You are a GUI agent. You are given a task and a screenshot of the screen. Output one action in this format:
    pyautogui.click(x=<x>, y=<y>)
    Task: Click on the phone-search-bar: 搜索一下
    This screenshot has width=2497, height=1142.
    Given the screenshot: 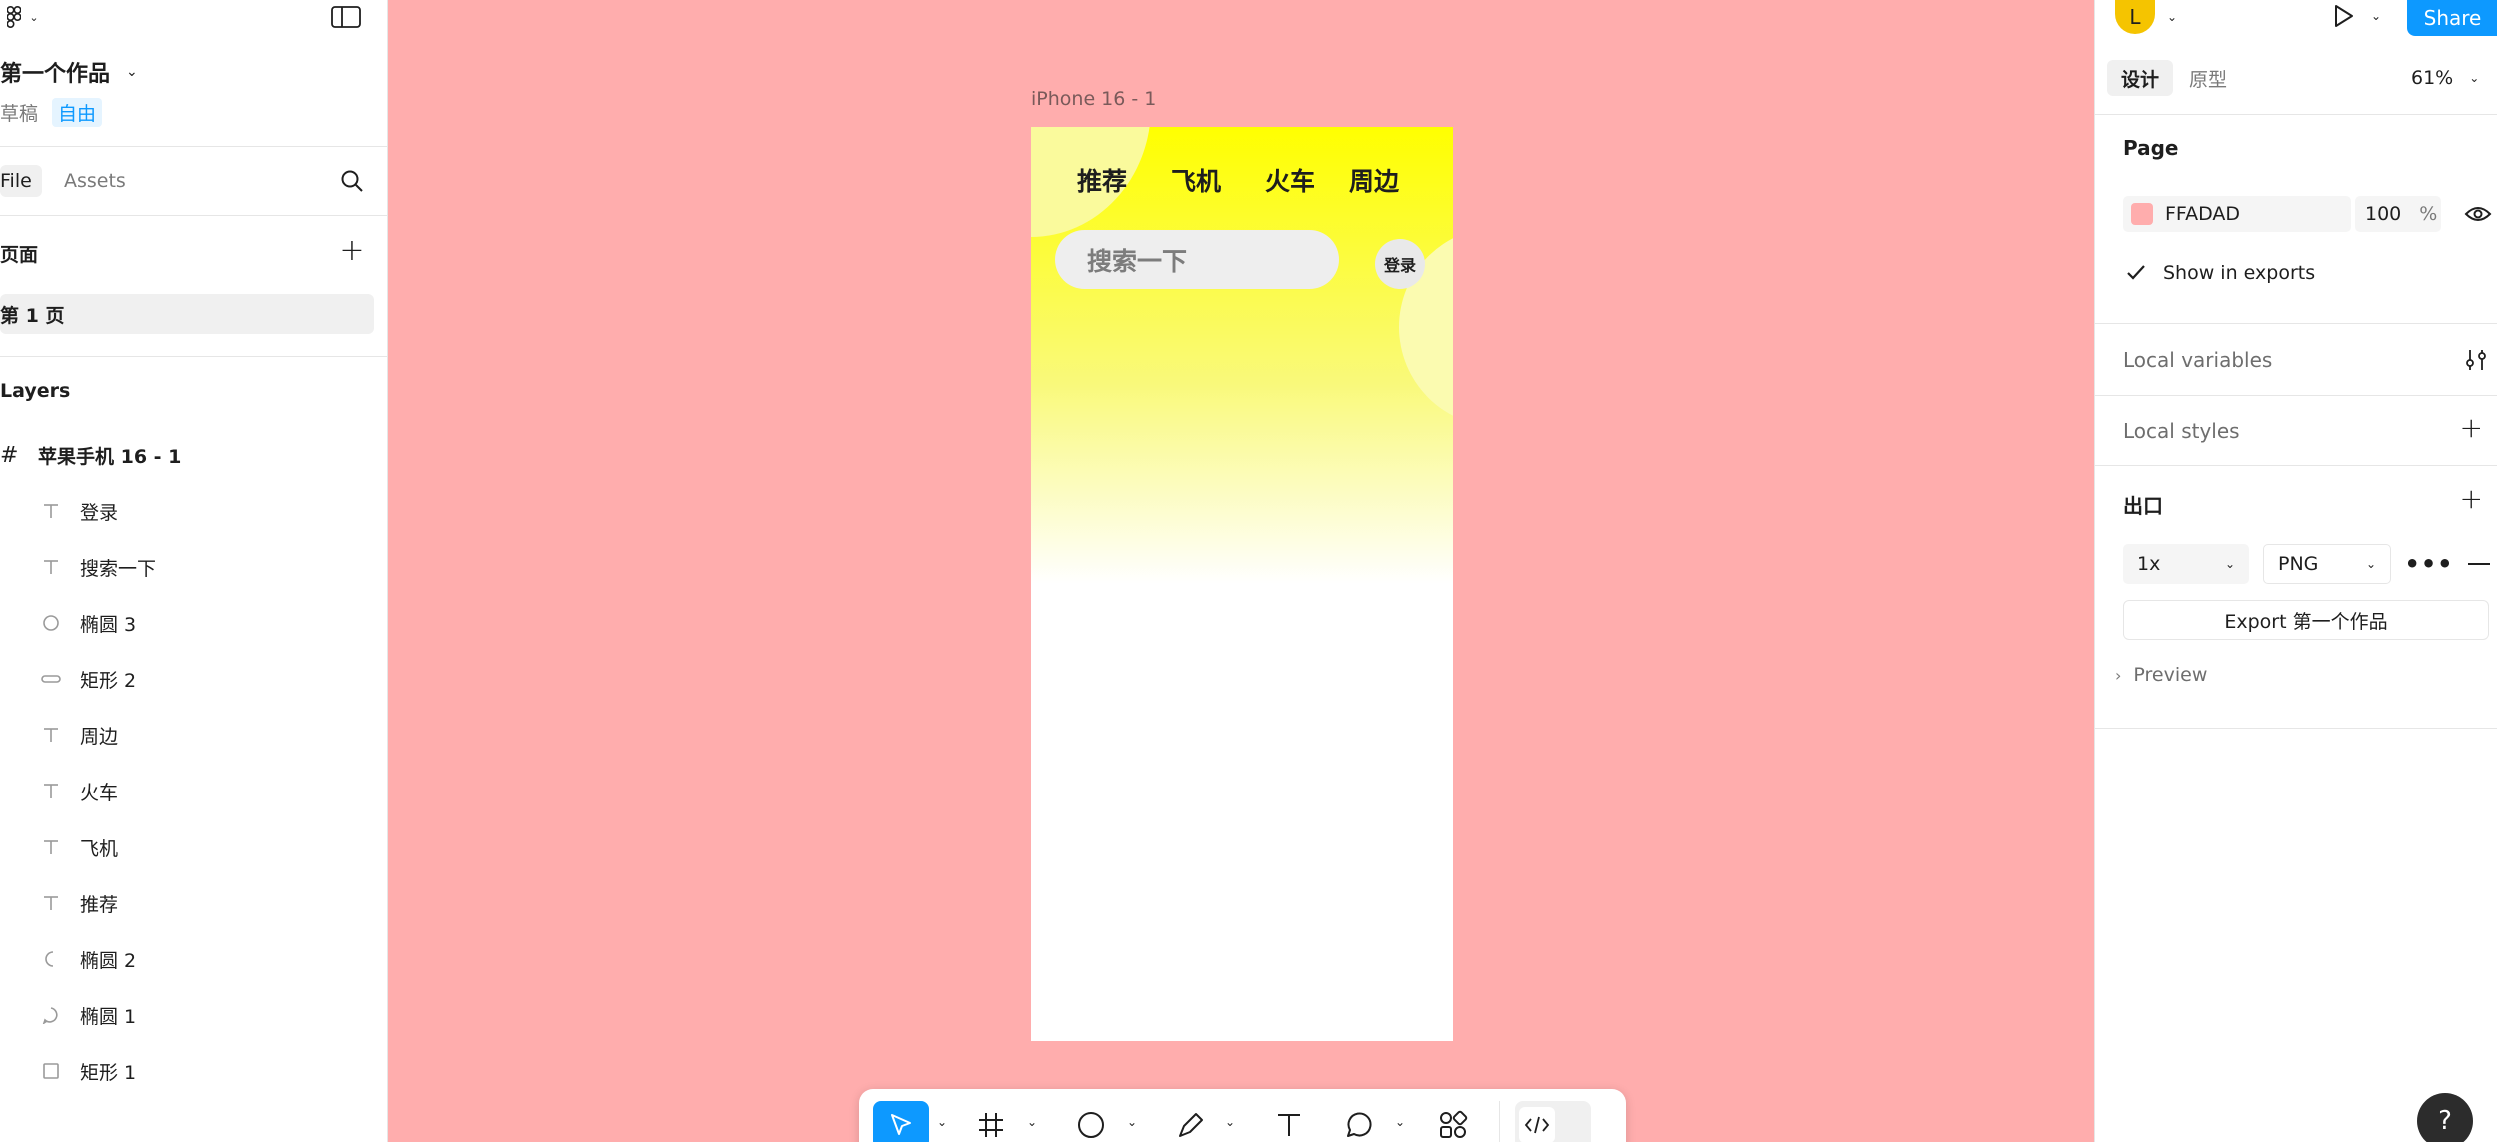 What is the action you would take?
    pyautogui.click(x=1197, y=259)
    